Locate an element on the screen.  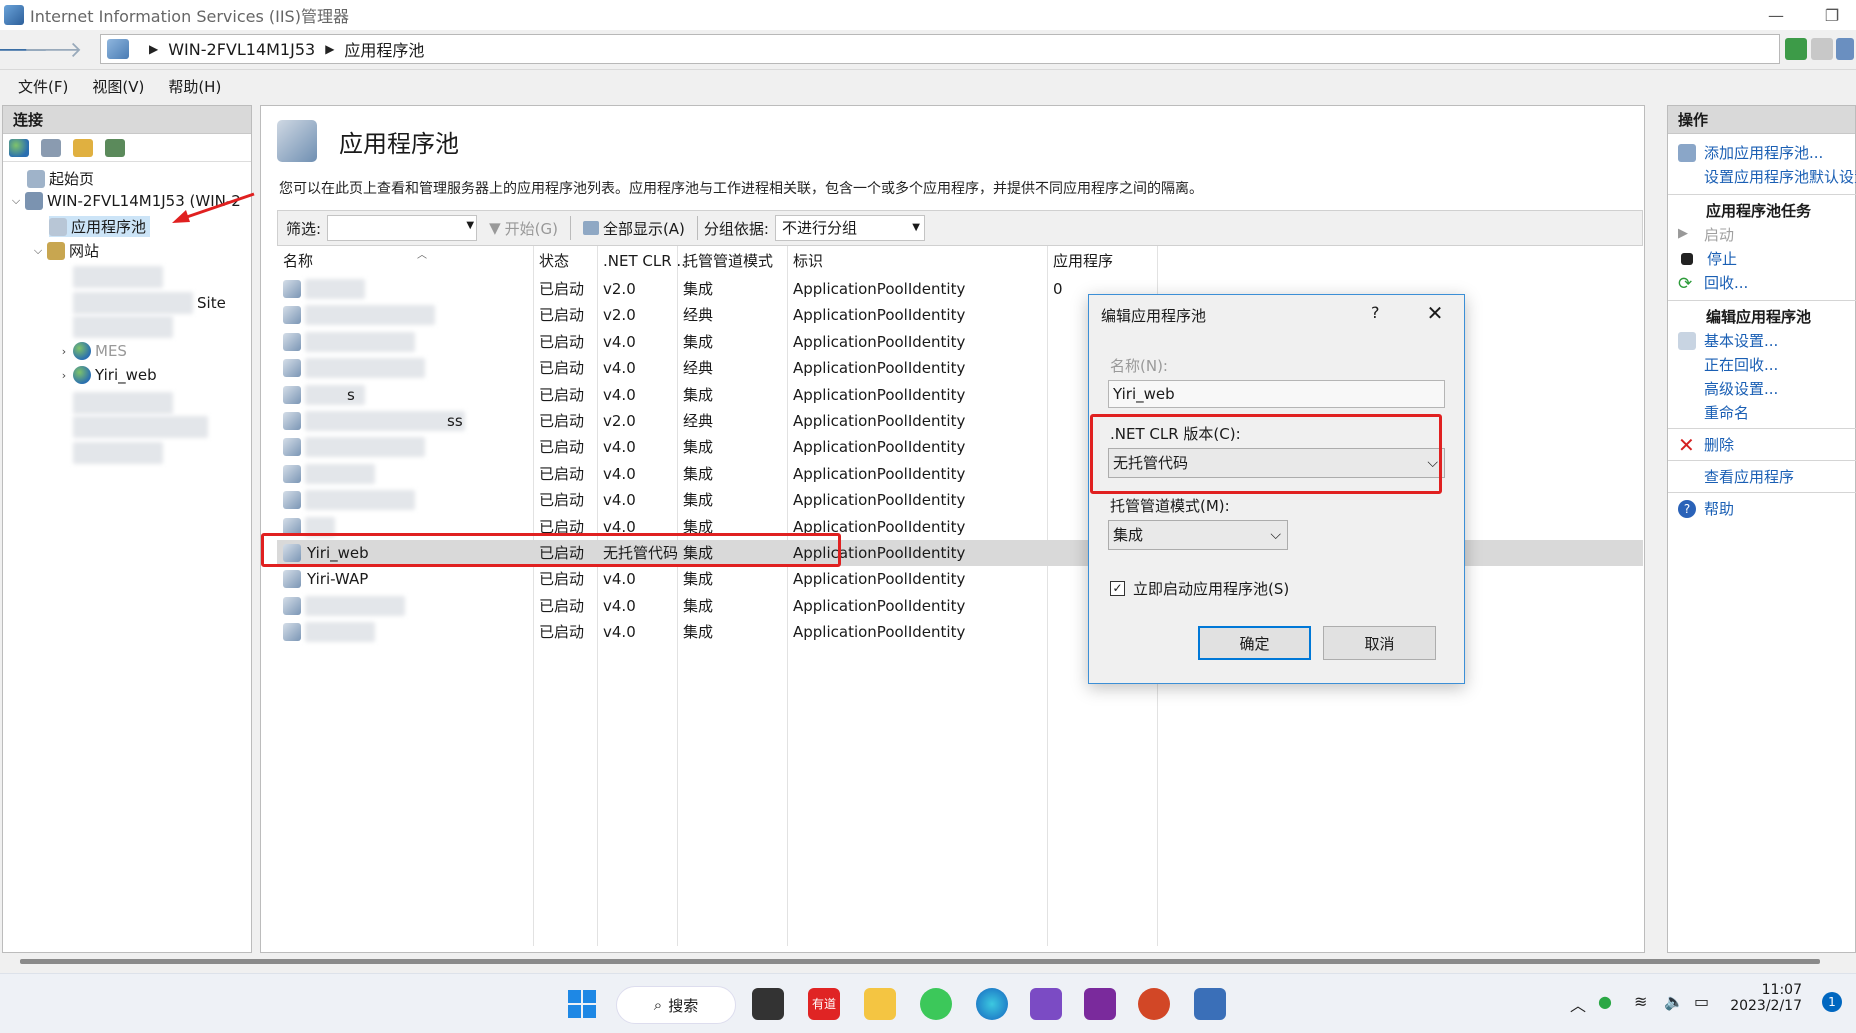
onenote-icon is located at coordinates (1100, 1004).